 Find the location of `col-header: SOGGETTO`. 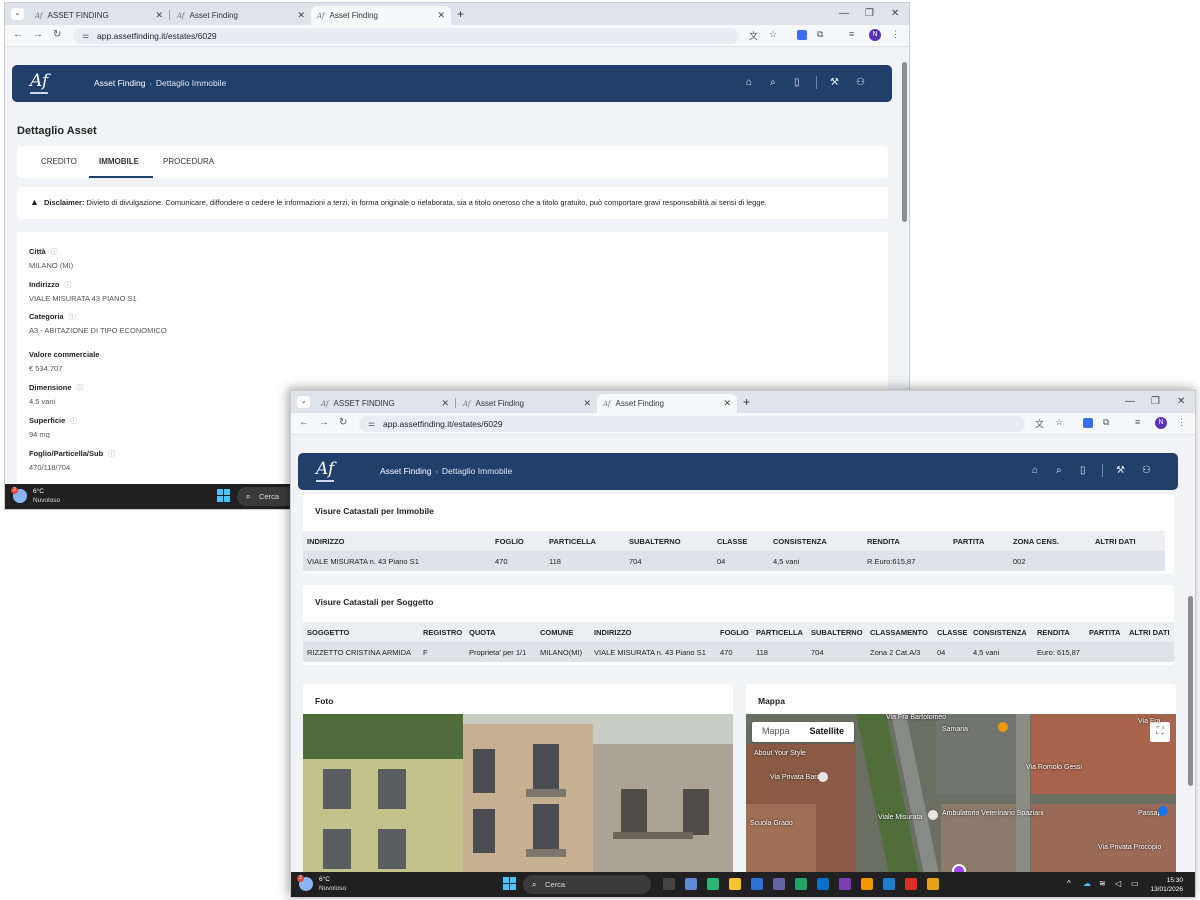

col-header: SOGGETTO is located at coordinates (328, 632).